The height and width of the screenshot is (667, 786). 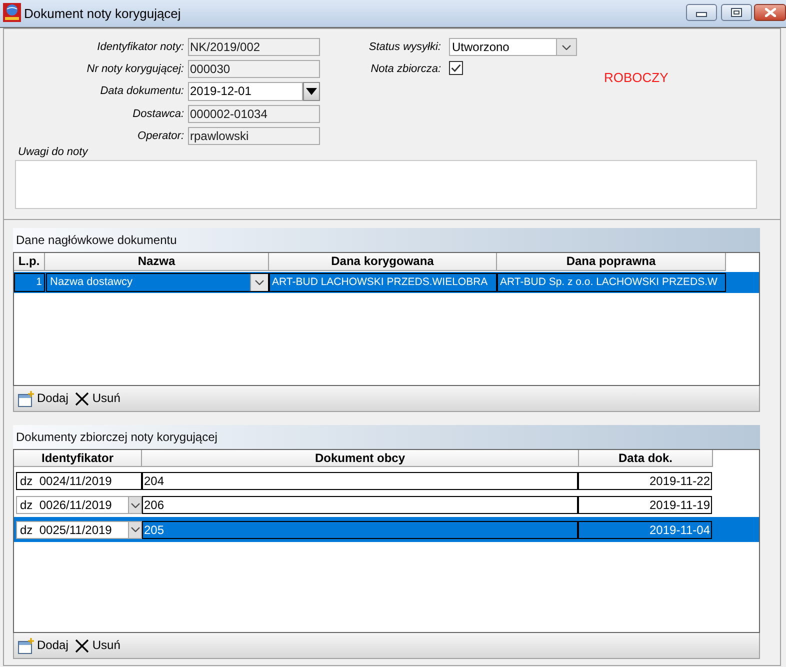 I want to click on dropdown-field: dz 0026/11/2019, so click(x=79, y=505).